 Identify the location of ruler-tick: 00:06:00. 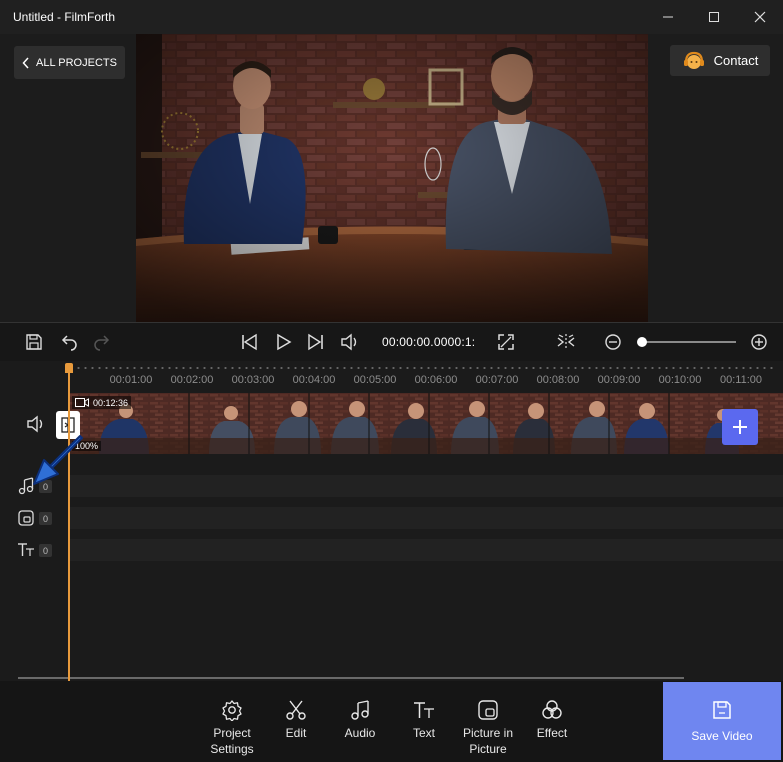
(436, 380).